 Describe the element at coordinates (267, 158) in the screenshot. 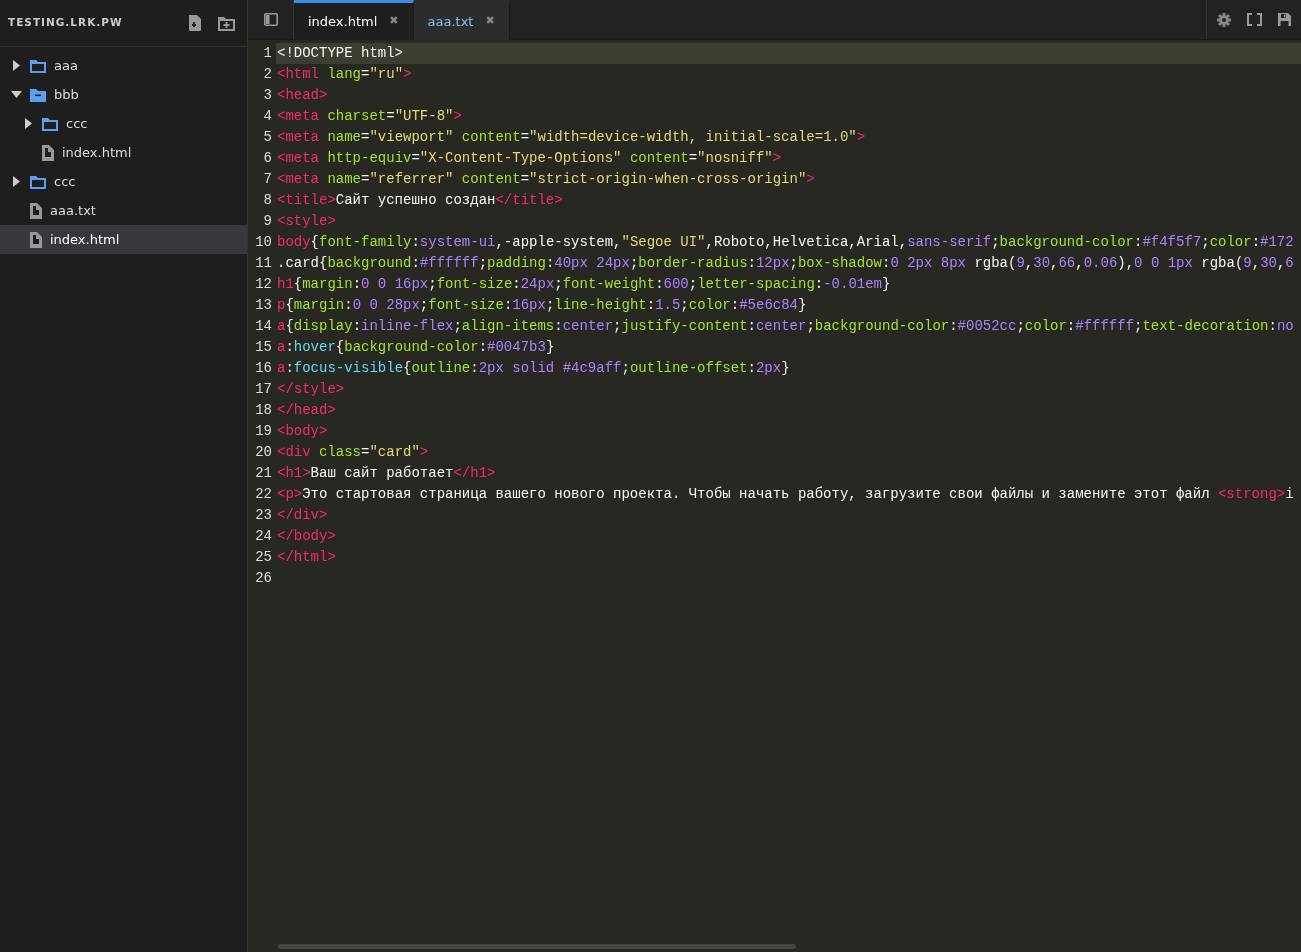

I see `line-number: 6` at that location.